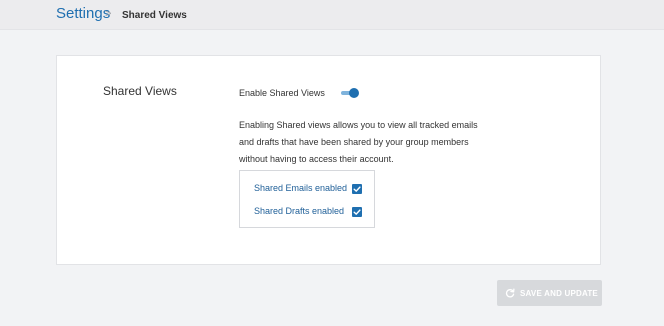  Describe the element at coordinates (301, 188) in the screenshot. I see `shared-emails-label: Shared Emails enabled` at that location.